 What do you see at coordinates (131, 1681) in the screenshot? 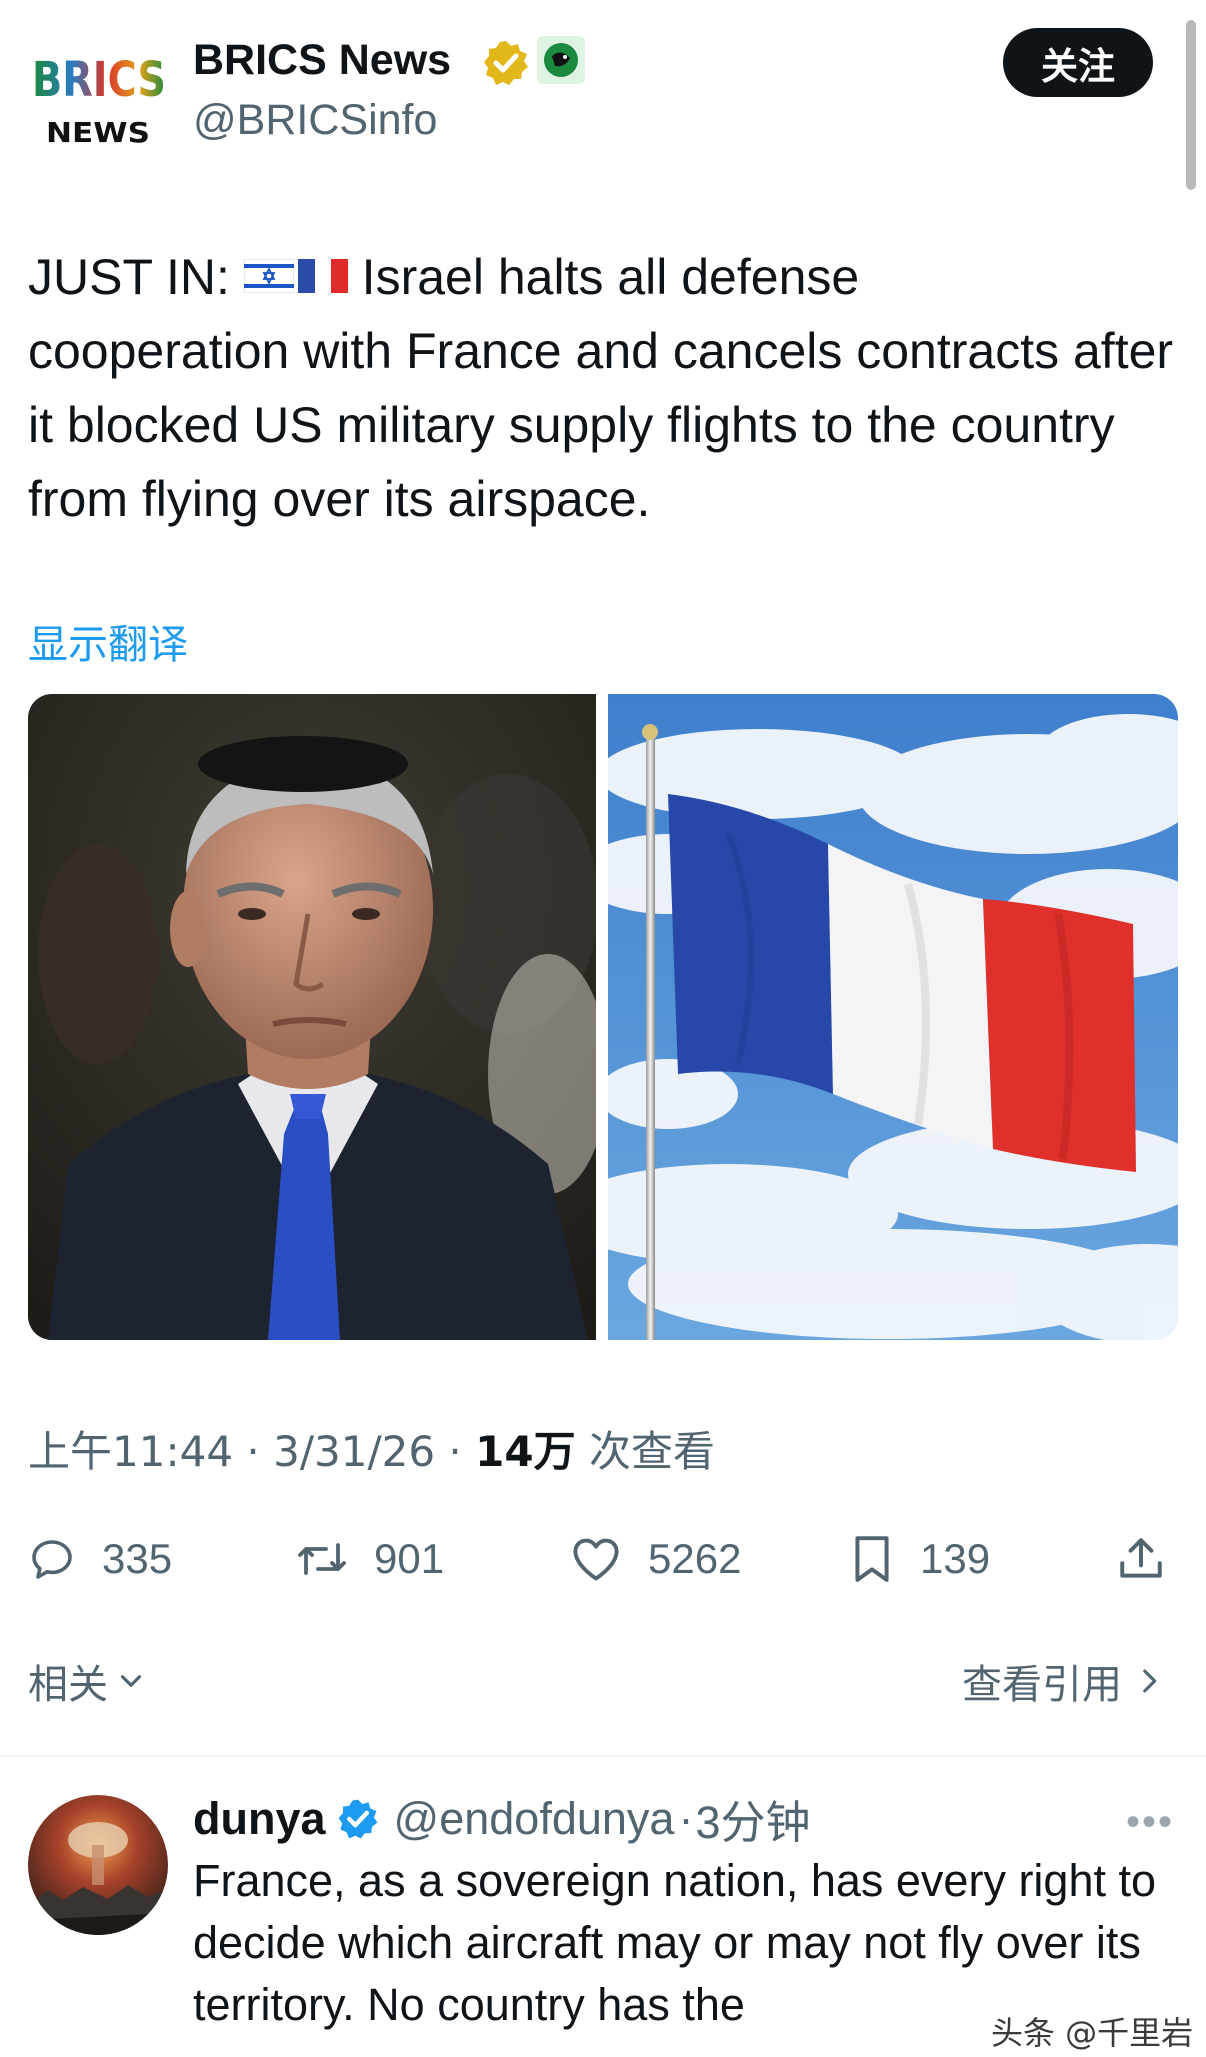
I see `chevron-down-icon` at bounding box center [131, 1681].